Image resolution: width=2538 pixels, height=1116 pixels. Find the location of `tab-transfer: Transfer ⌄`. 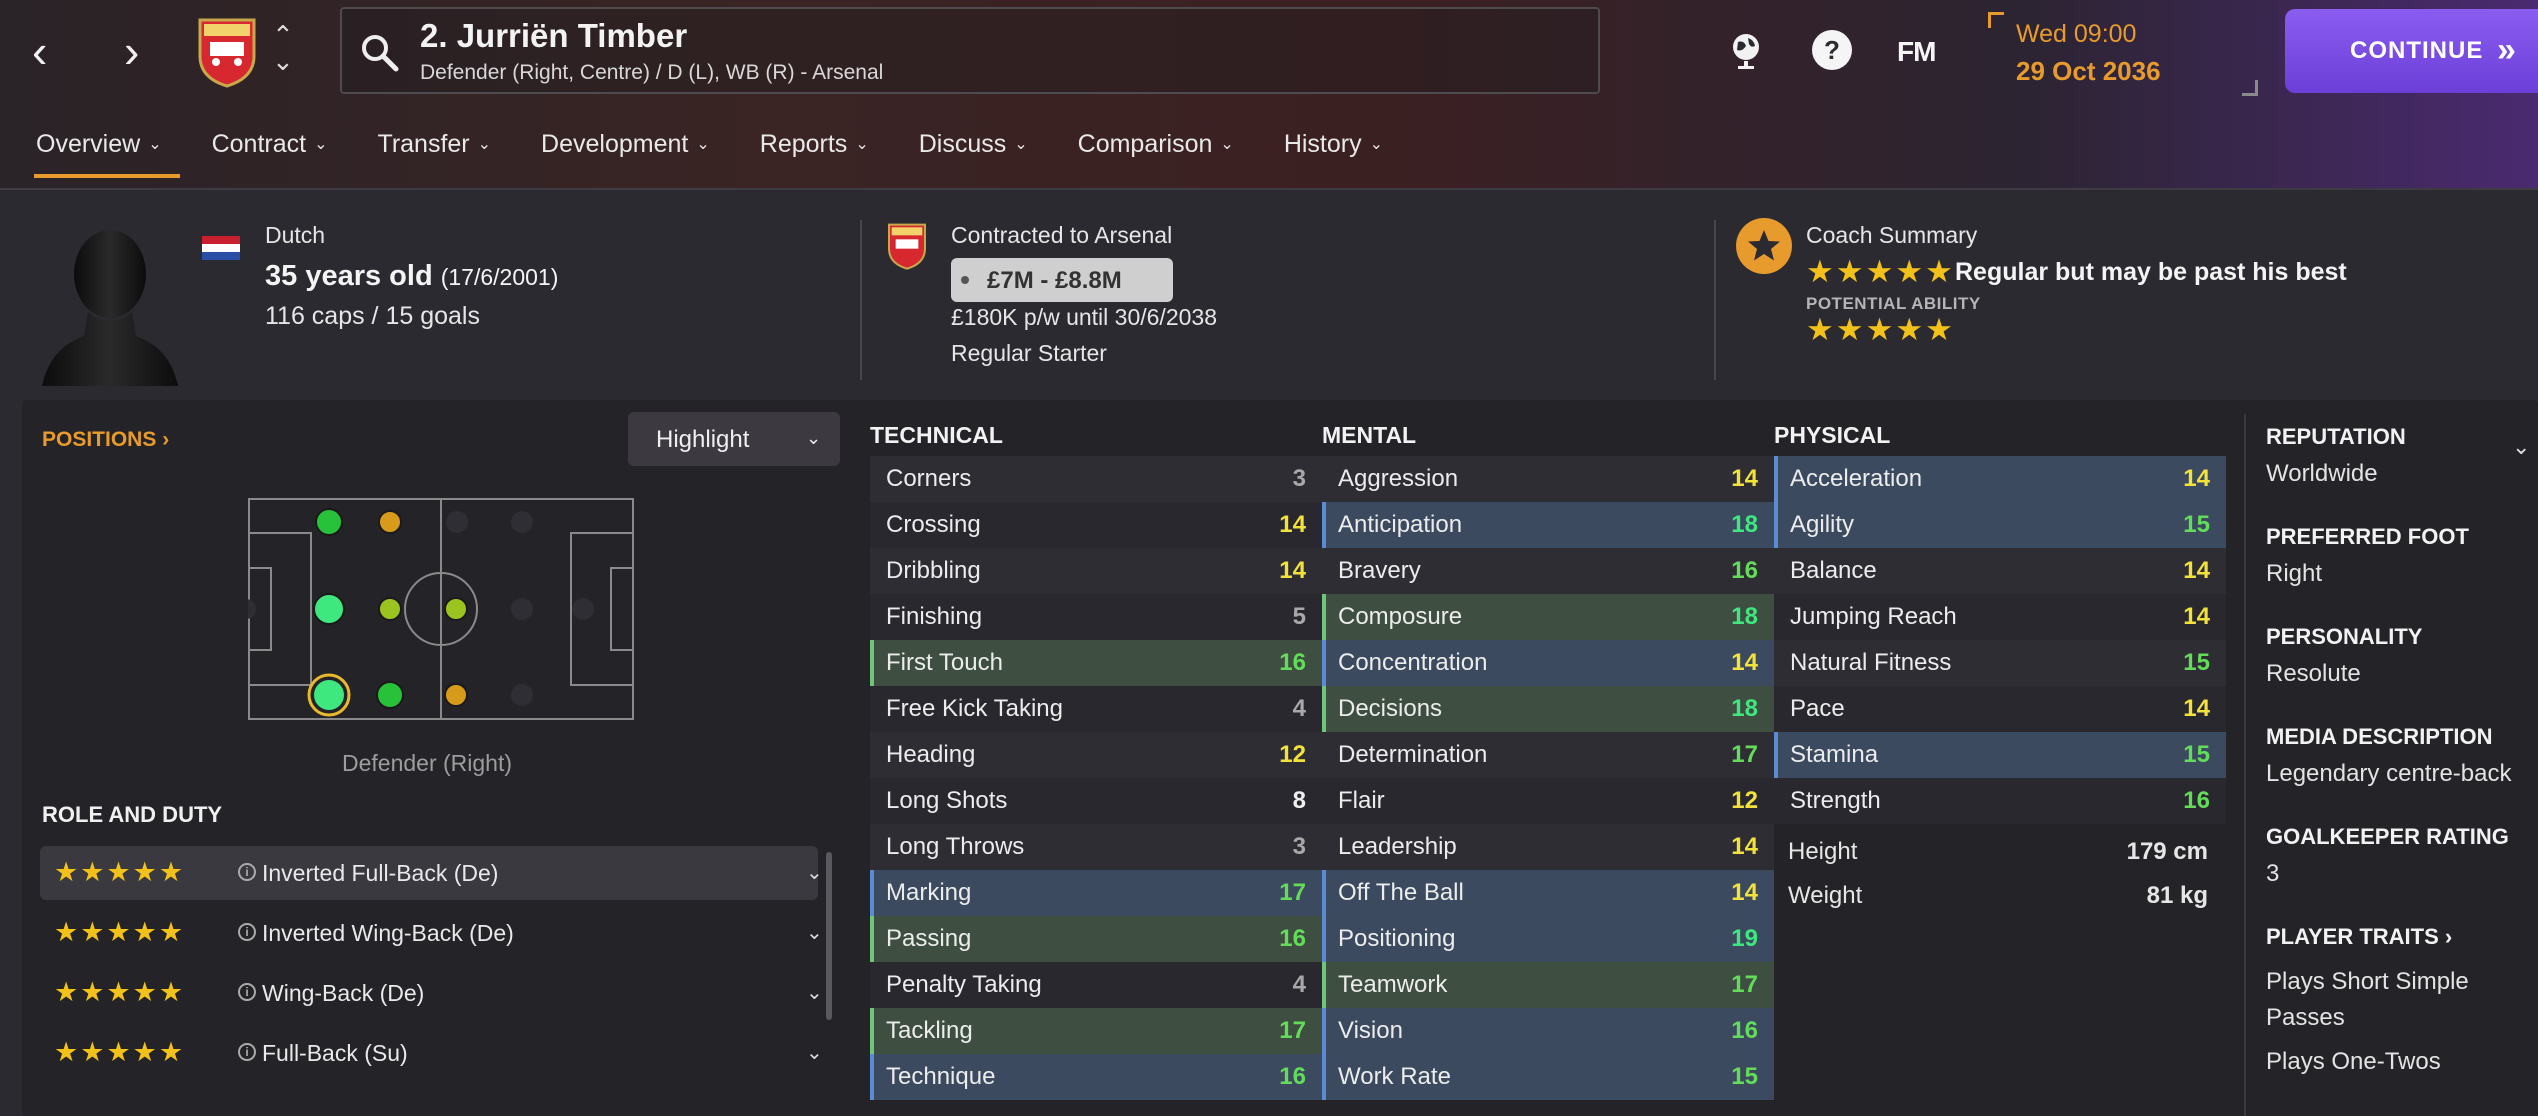

tab-transfer: Transfer ⌄ is located at coordinates (434, 150).